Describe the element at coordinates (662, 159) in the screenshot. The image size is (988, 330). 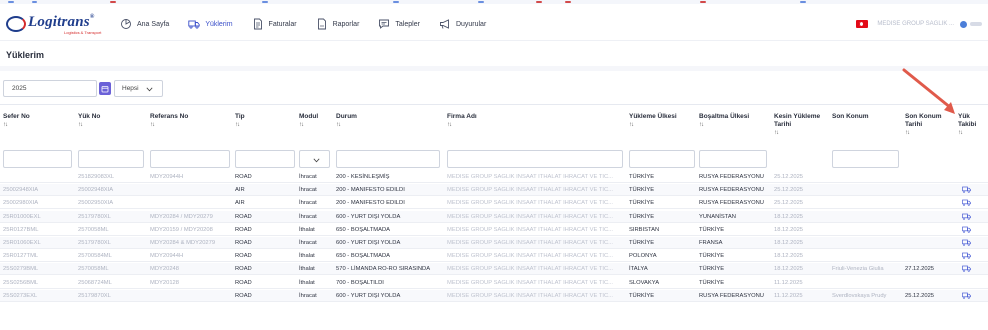
I see `filter-yukleme-ulkesi-input` at that location.